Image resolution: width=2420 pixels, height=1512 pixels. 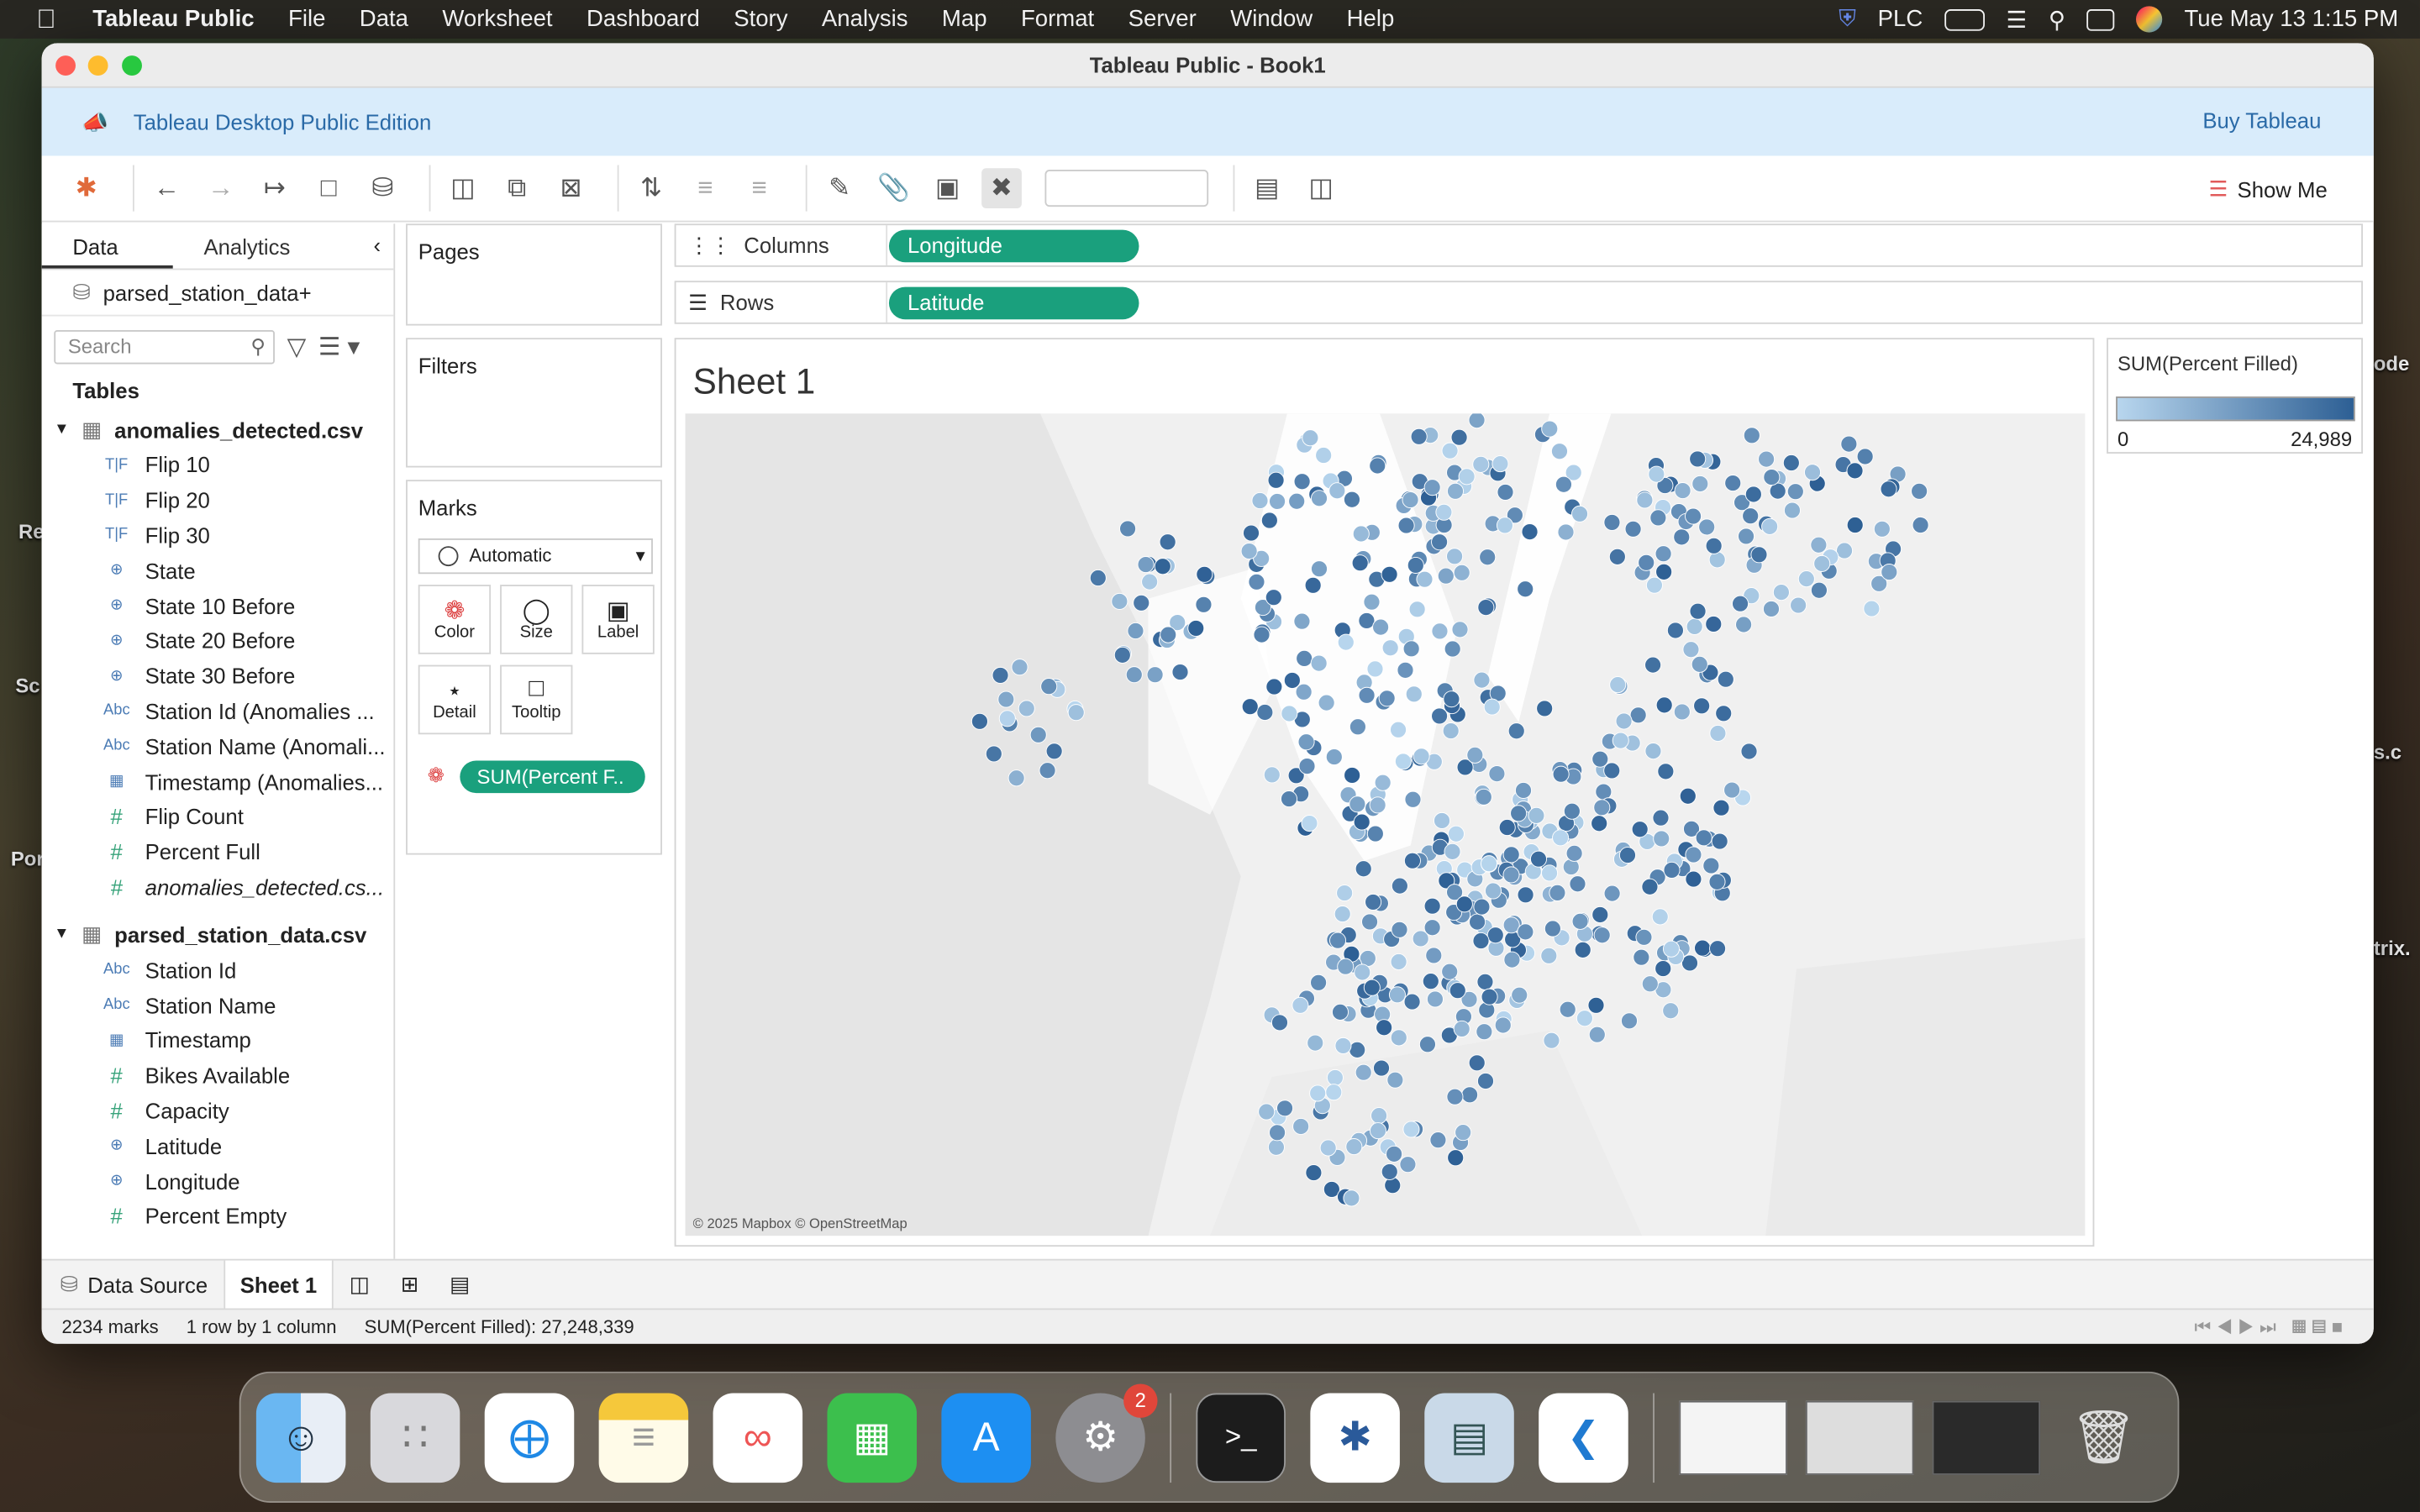 What do you see at coordinates (705, 188) in the screenshot?
I see `sort-ascending-icon: ≡` at bounding box center [705, 188].